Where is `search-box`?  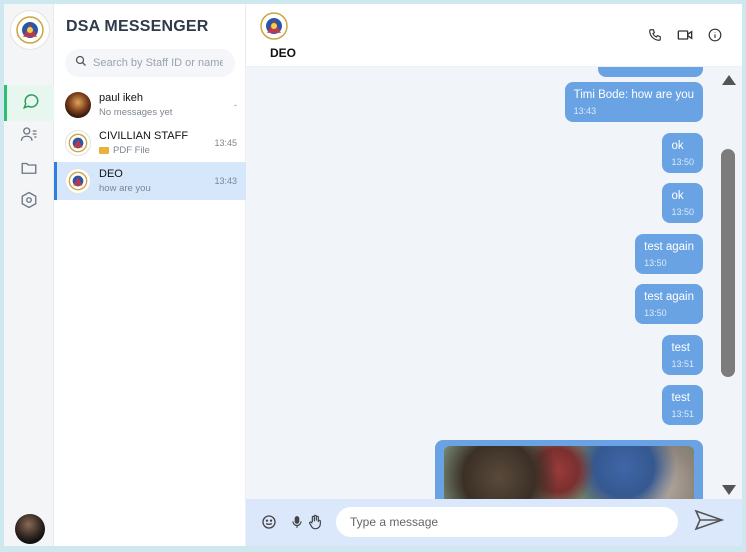 search-box is located at coordinates (150, 63).